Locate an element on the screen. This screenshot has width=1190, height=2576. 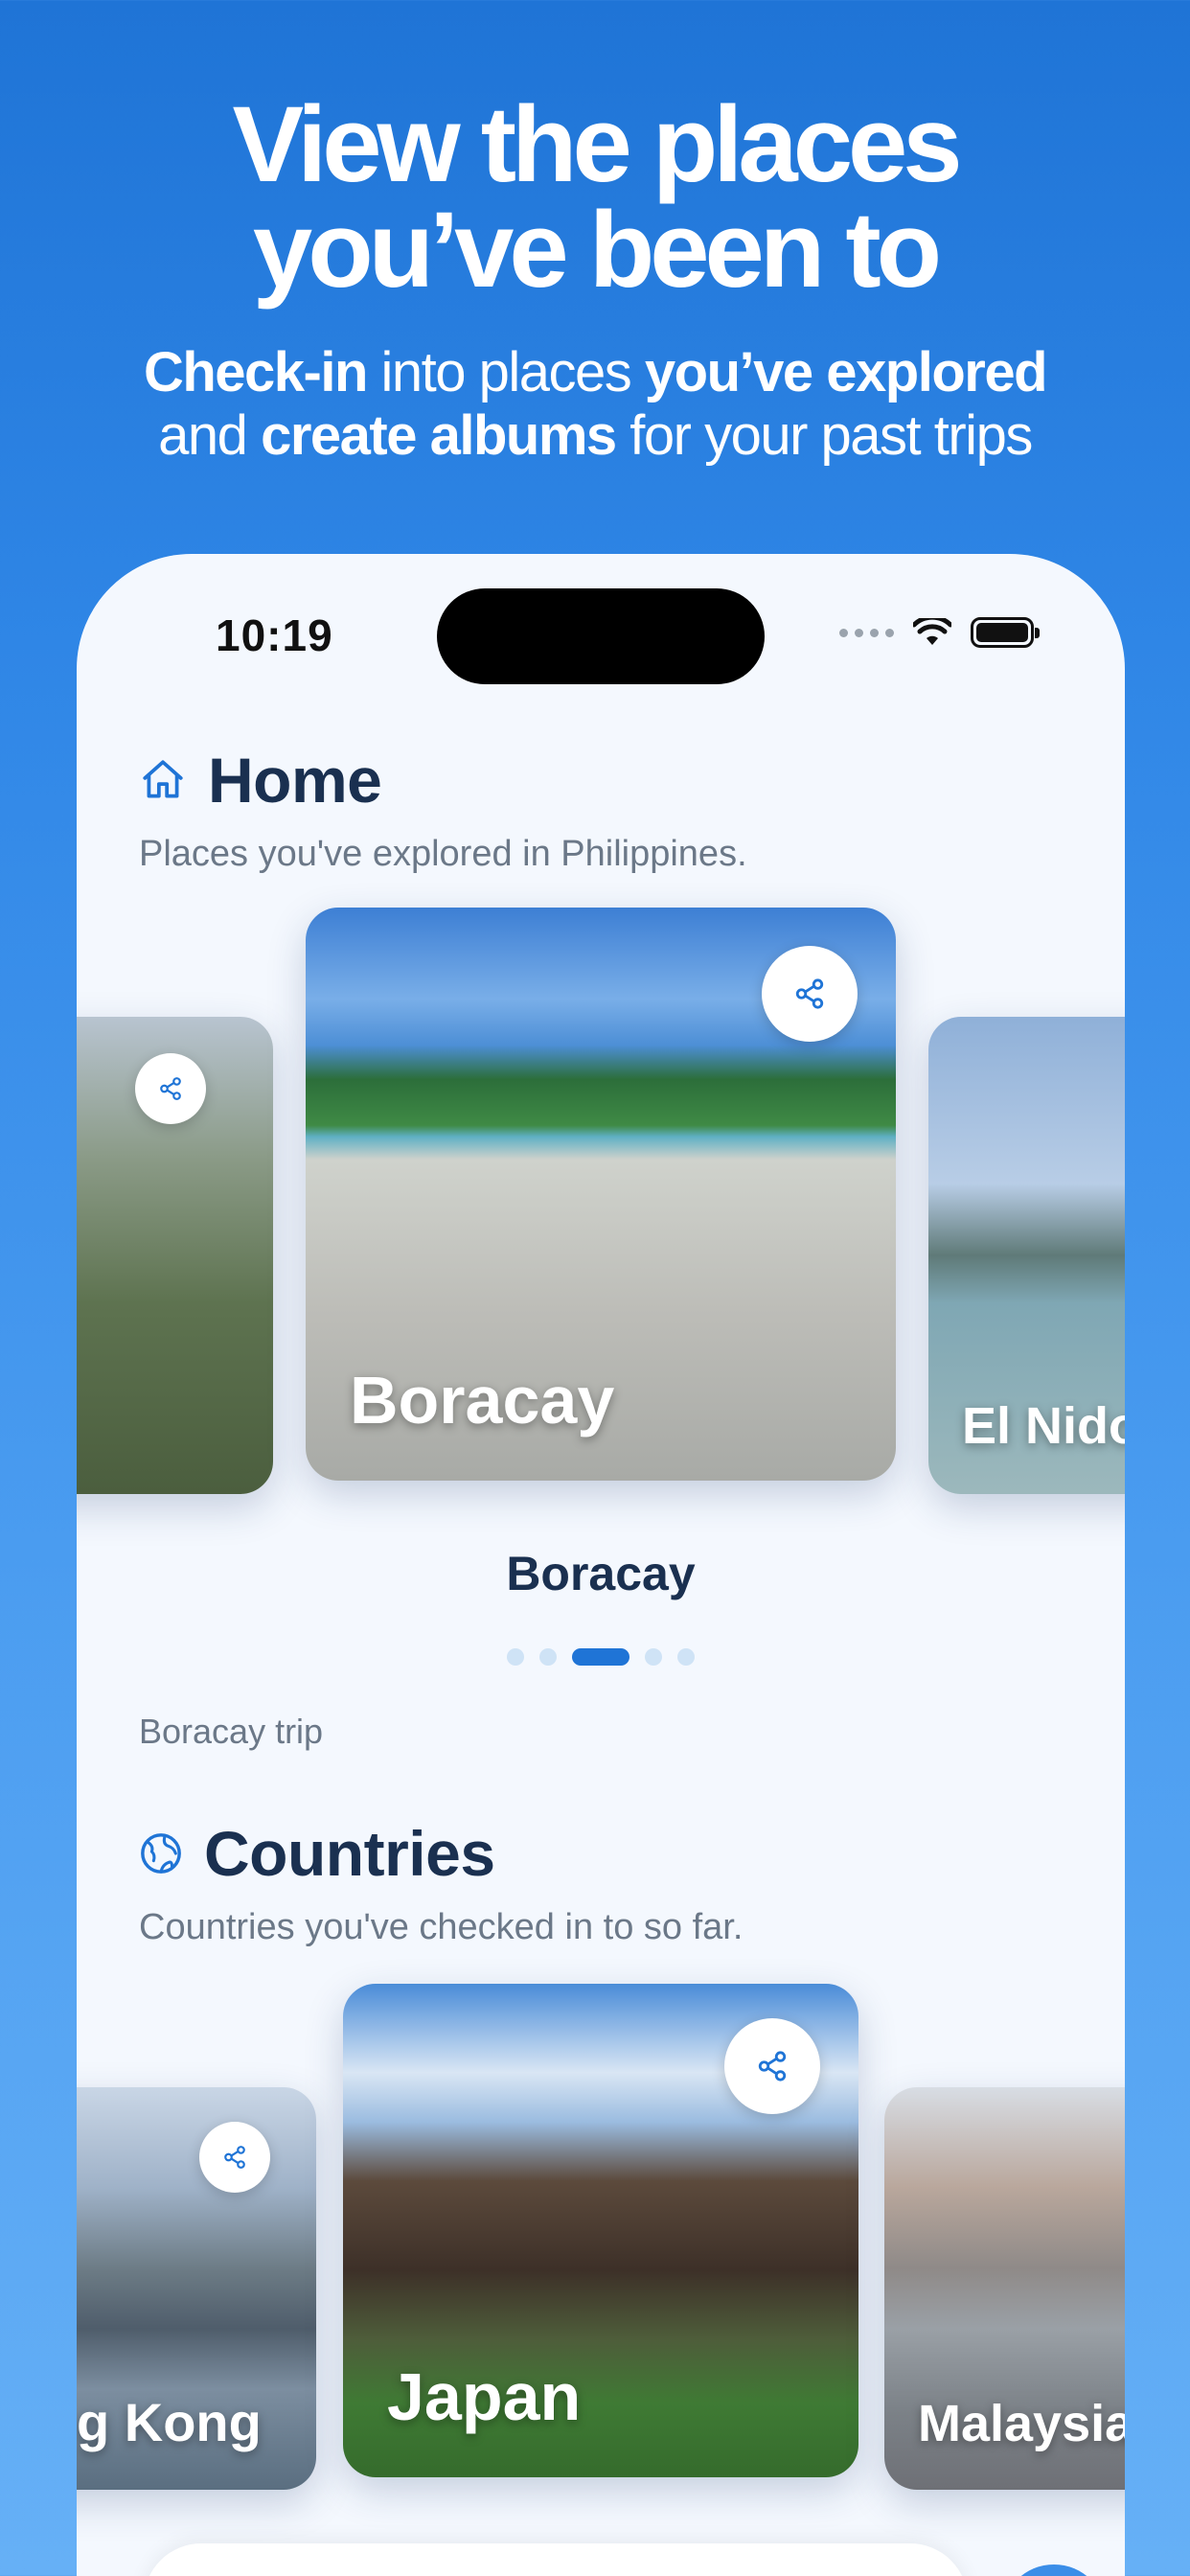
place-card-label: Boracay is located at coordinates (483, 1400).